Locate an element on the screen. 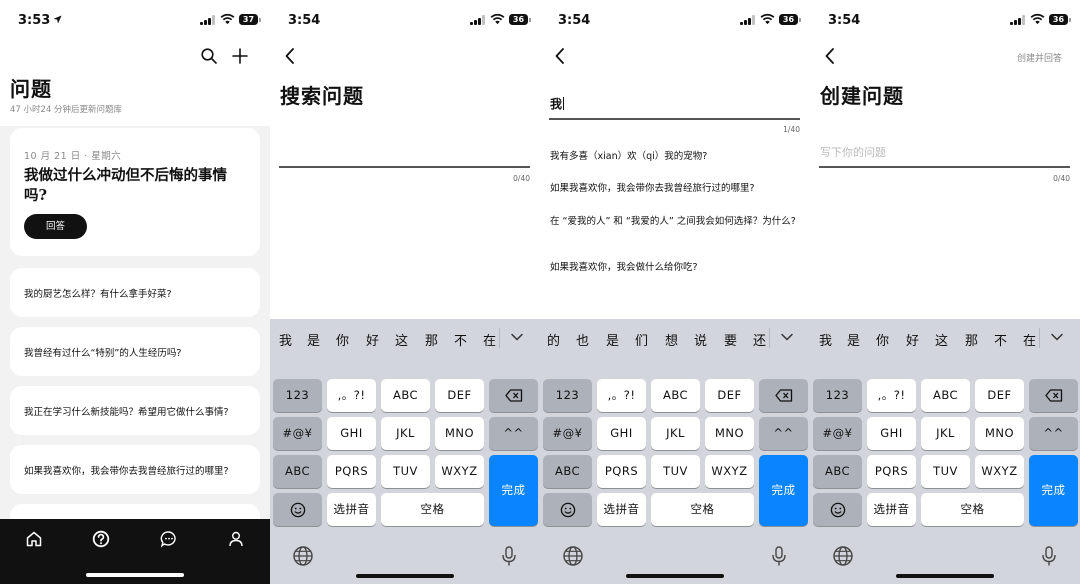  candidate: 这 is located at coordinates (941, 339).